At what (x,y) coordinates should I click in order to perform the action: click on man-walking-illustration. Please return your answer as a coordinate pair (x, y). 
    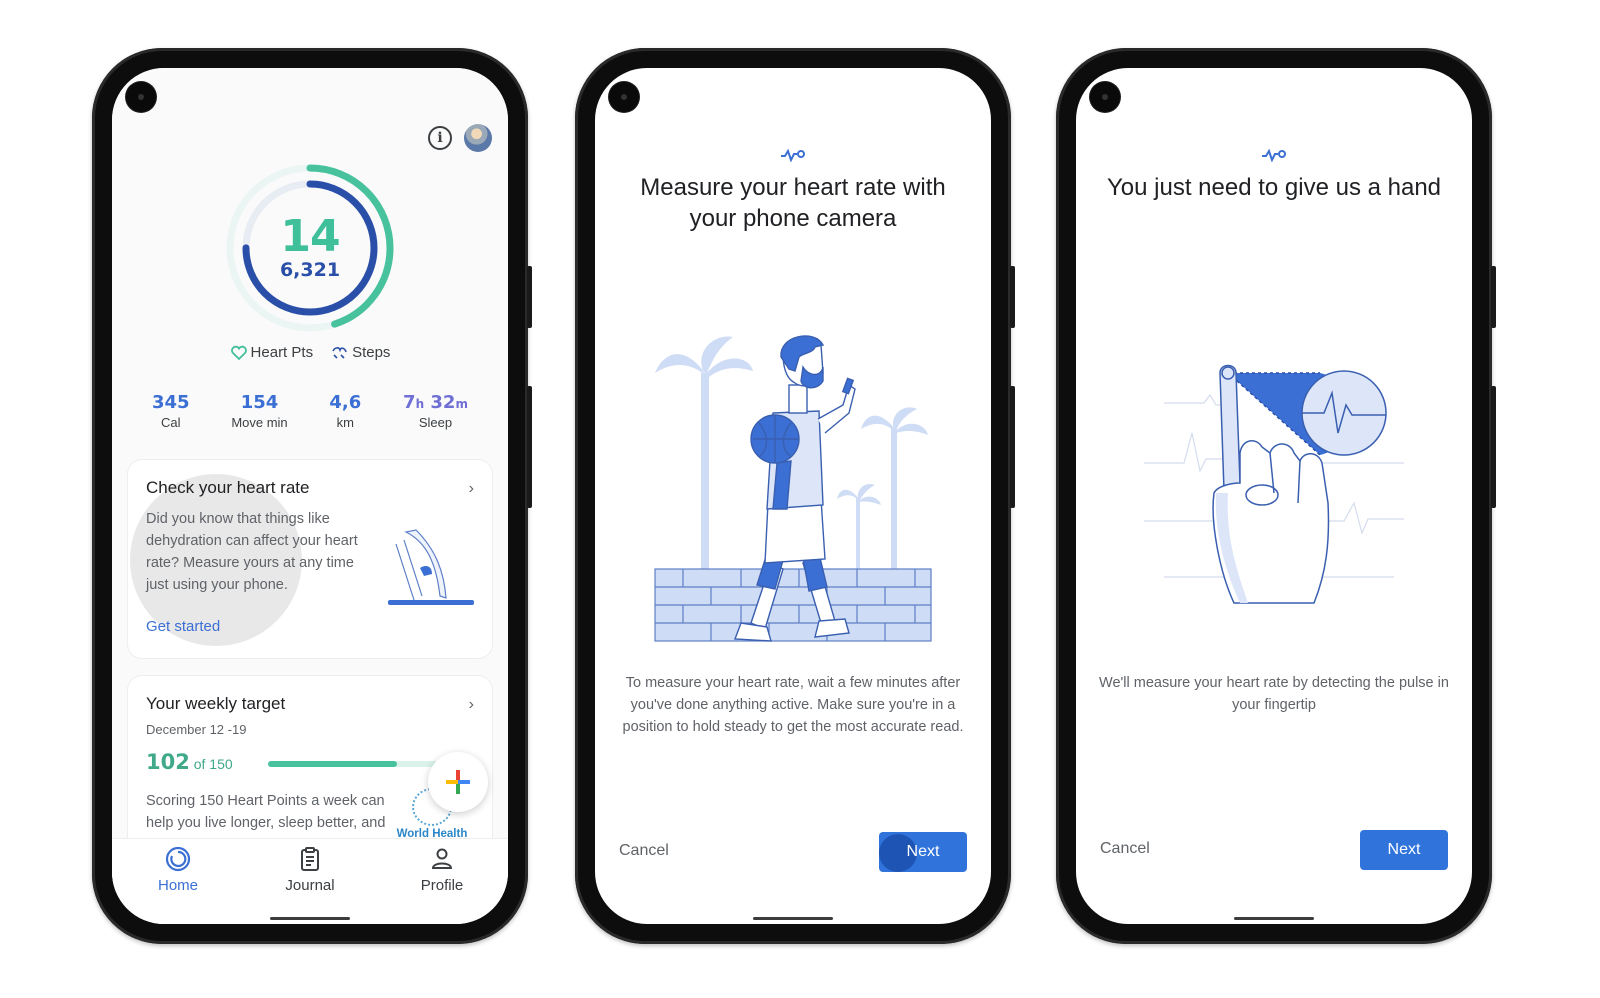
    Looking at the image, I should click on (793, 488).